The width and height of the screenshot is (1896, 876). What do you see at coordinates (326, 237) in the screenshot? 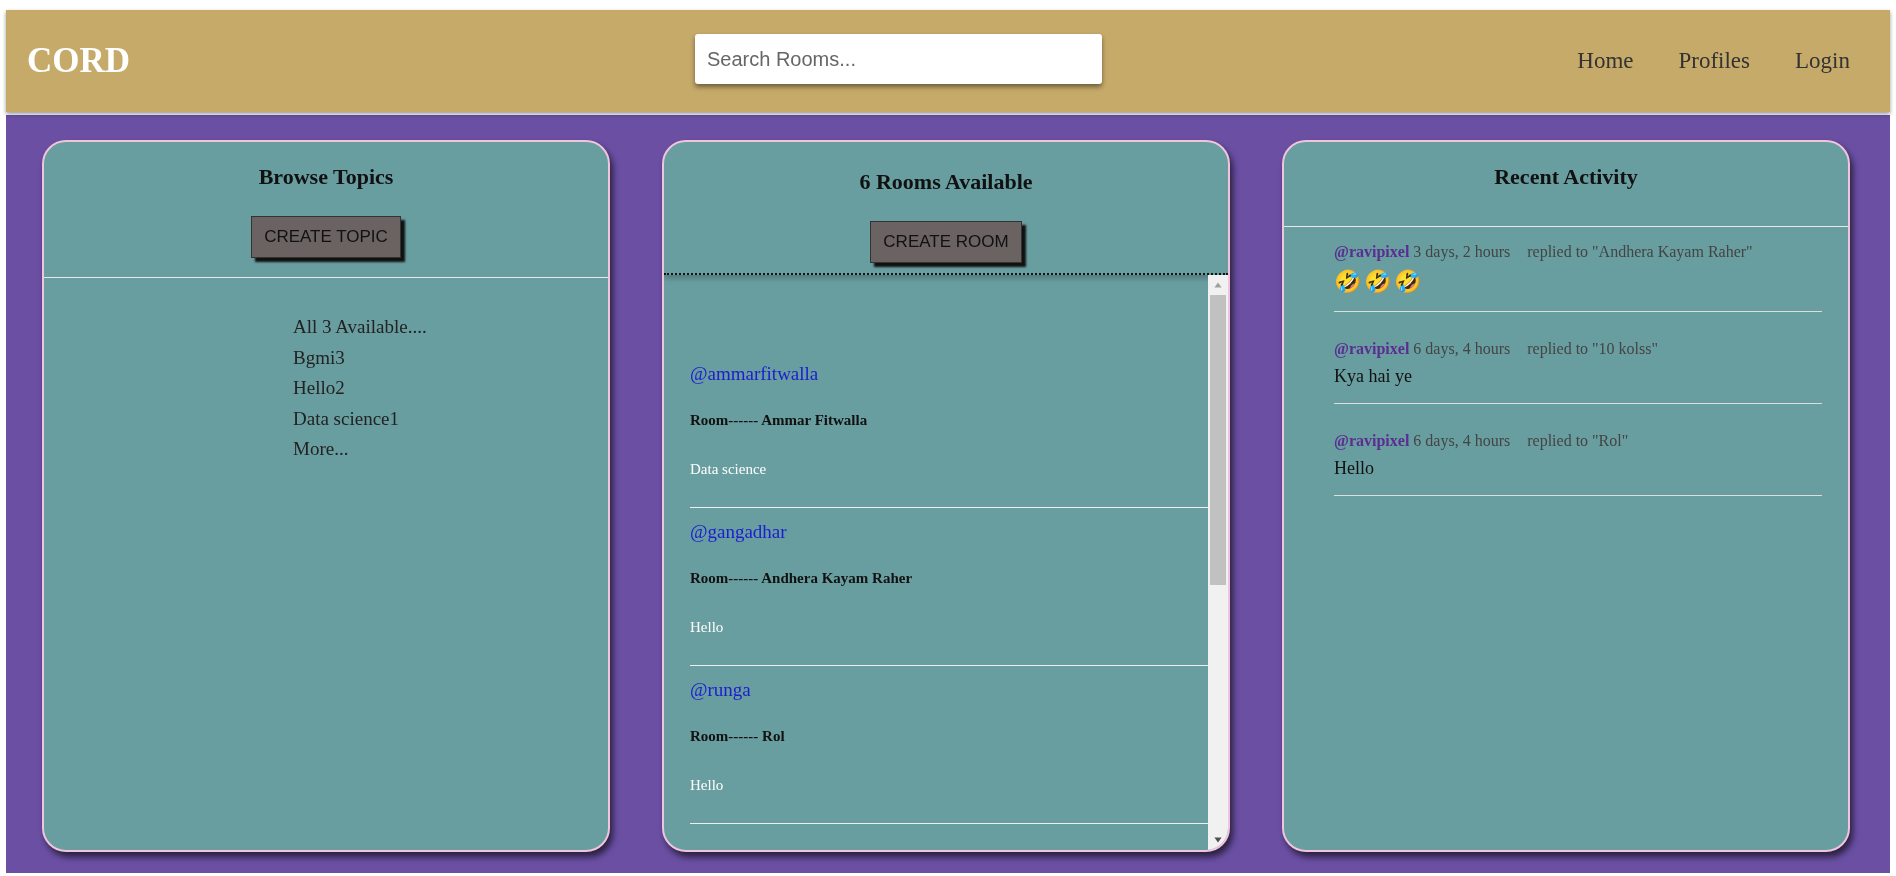
I see `create-topic-button: CREATE TOPIC` at bounding box center [326, 237].